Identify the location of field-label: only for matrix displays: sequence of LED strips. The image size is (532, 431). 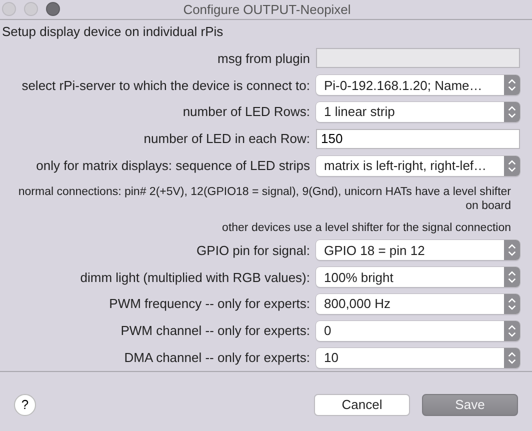
(172, 166).